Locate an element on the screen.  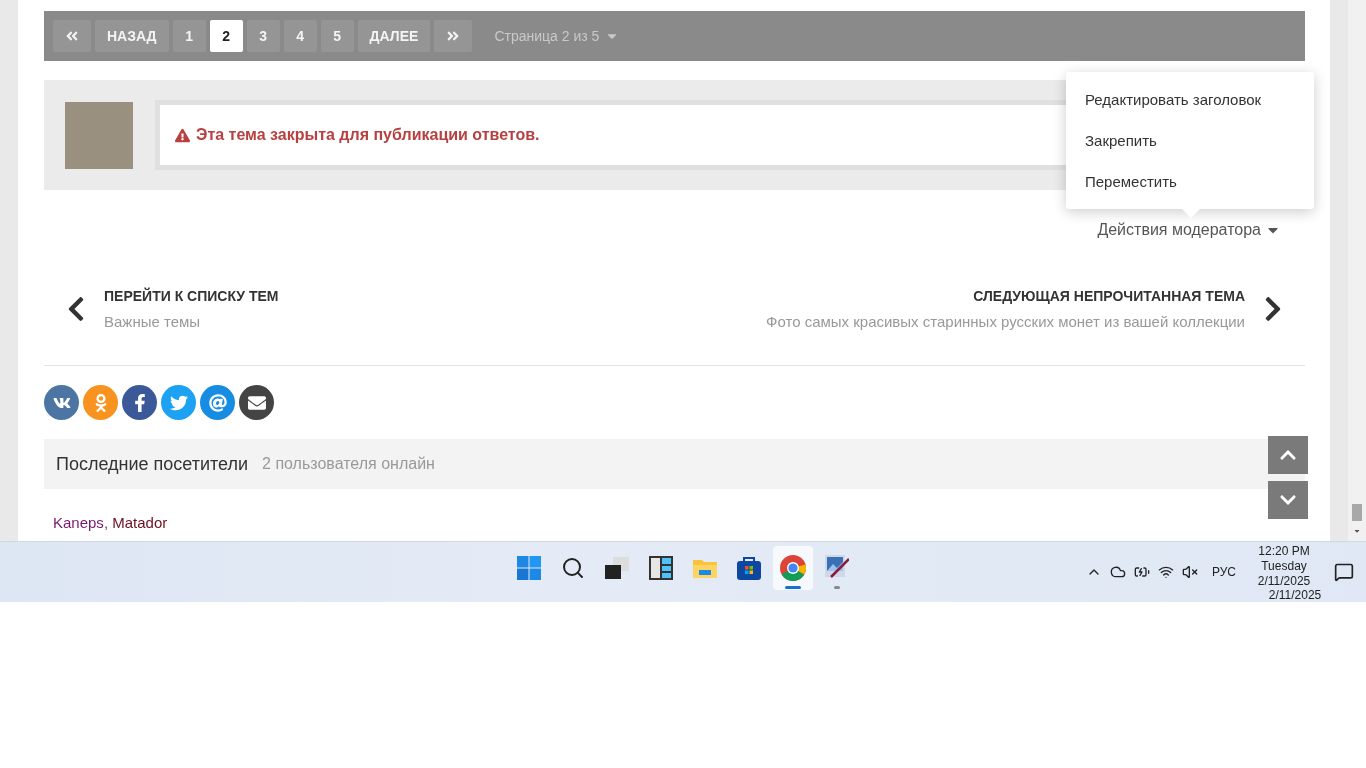
last-page-button is located at coordinates (453, 36).